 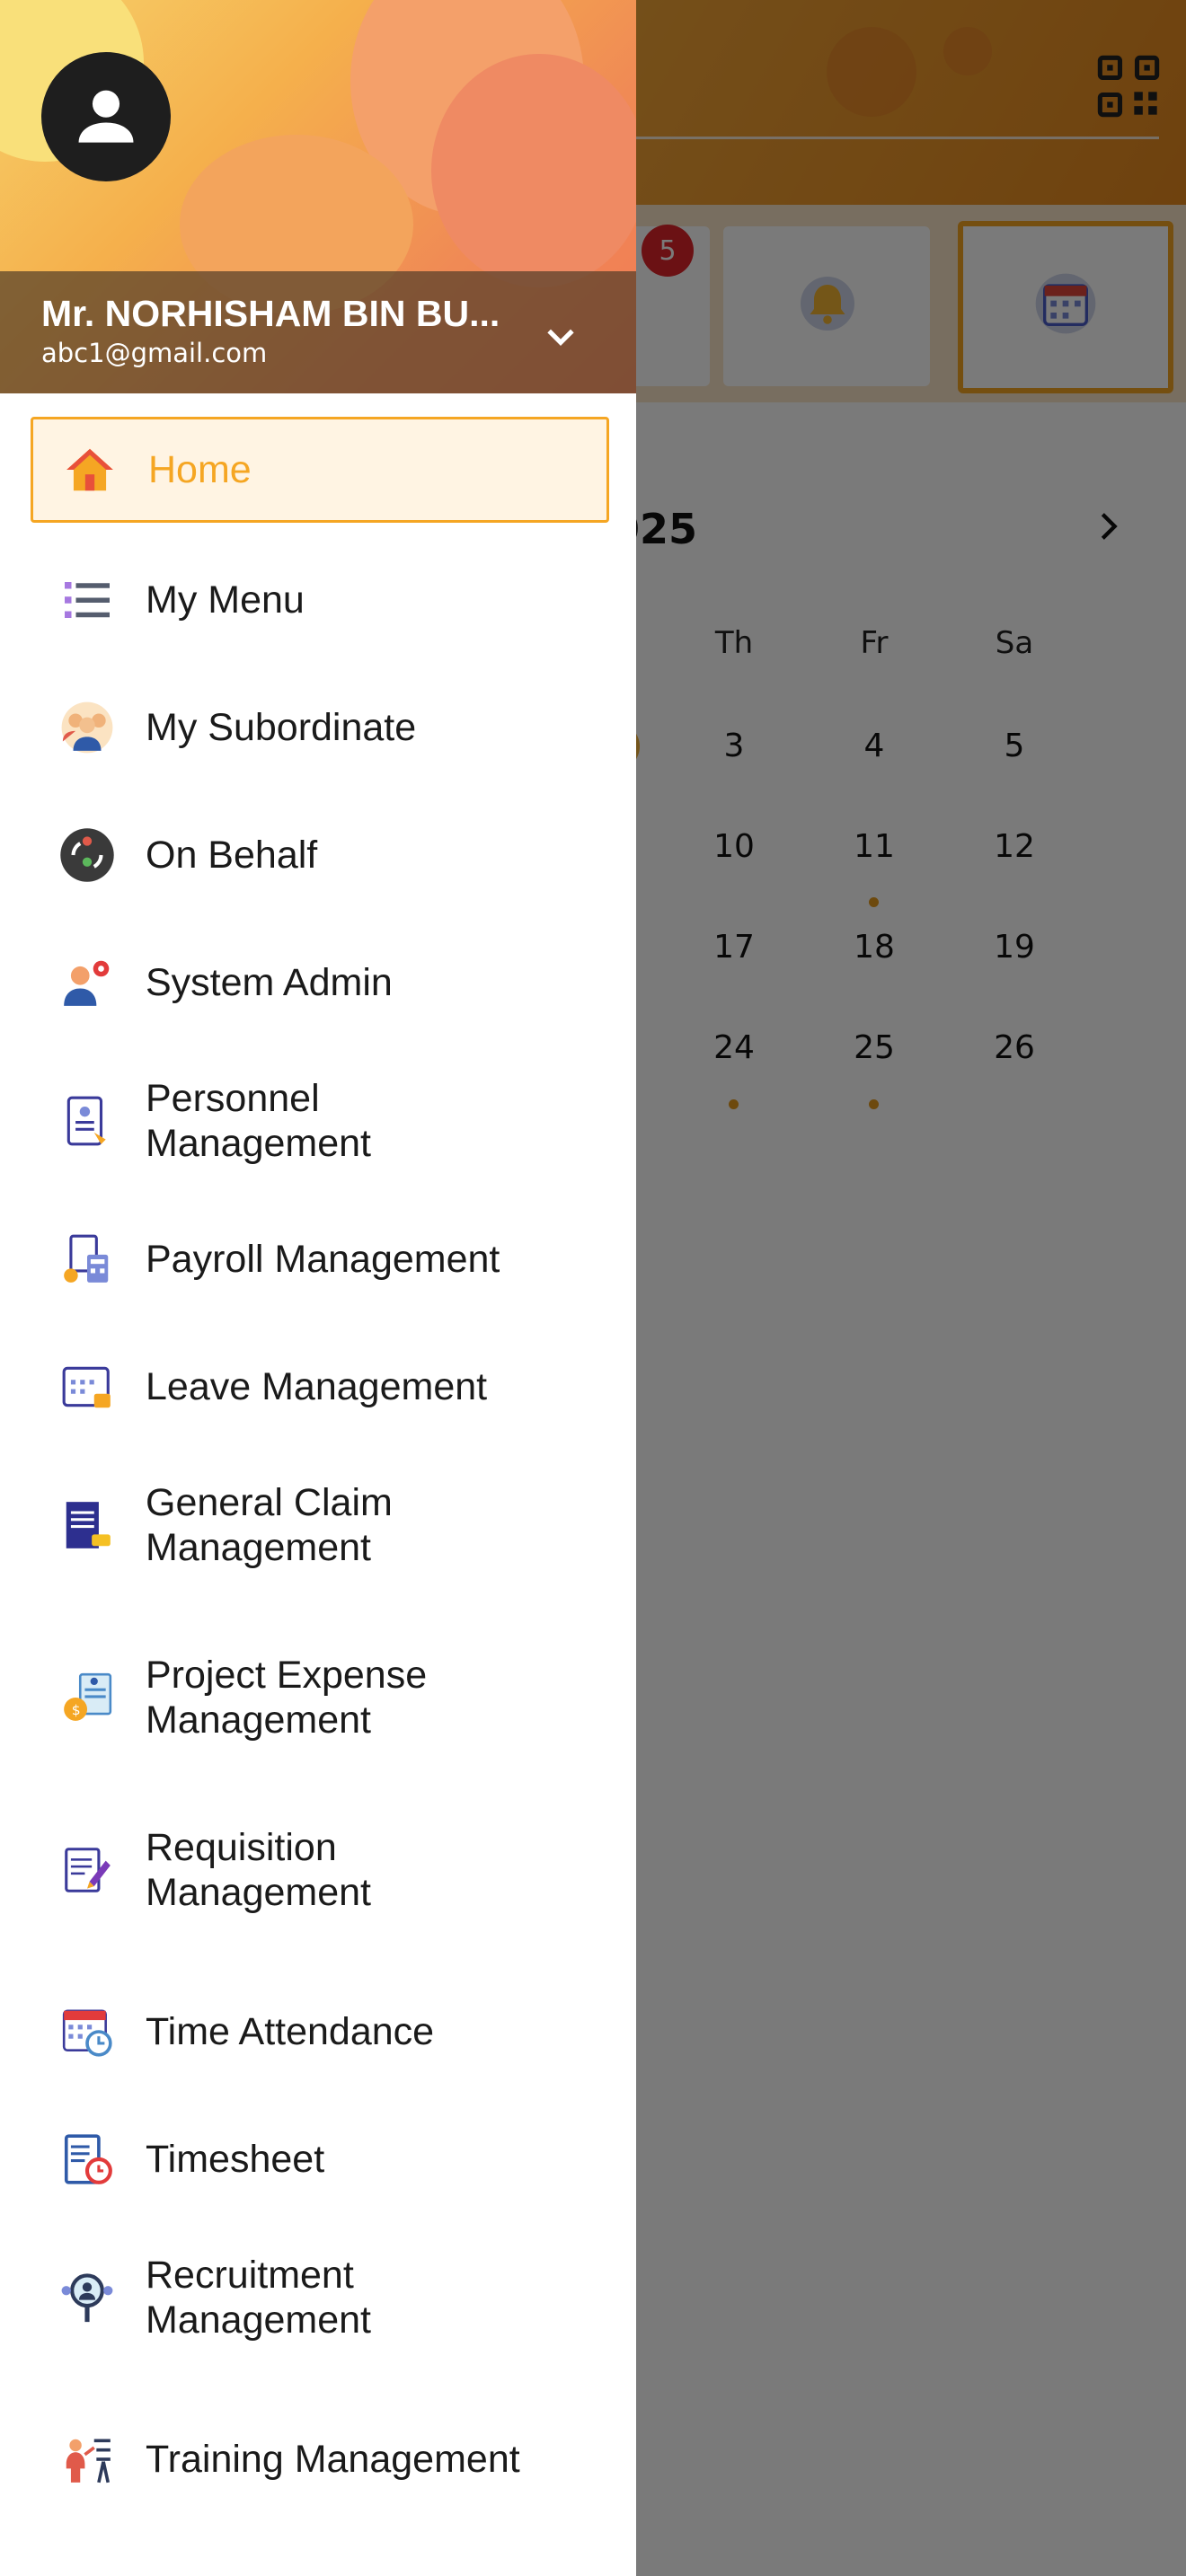 I want to click on chevron-down-icon, so click(x=560, y=336).